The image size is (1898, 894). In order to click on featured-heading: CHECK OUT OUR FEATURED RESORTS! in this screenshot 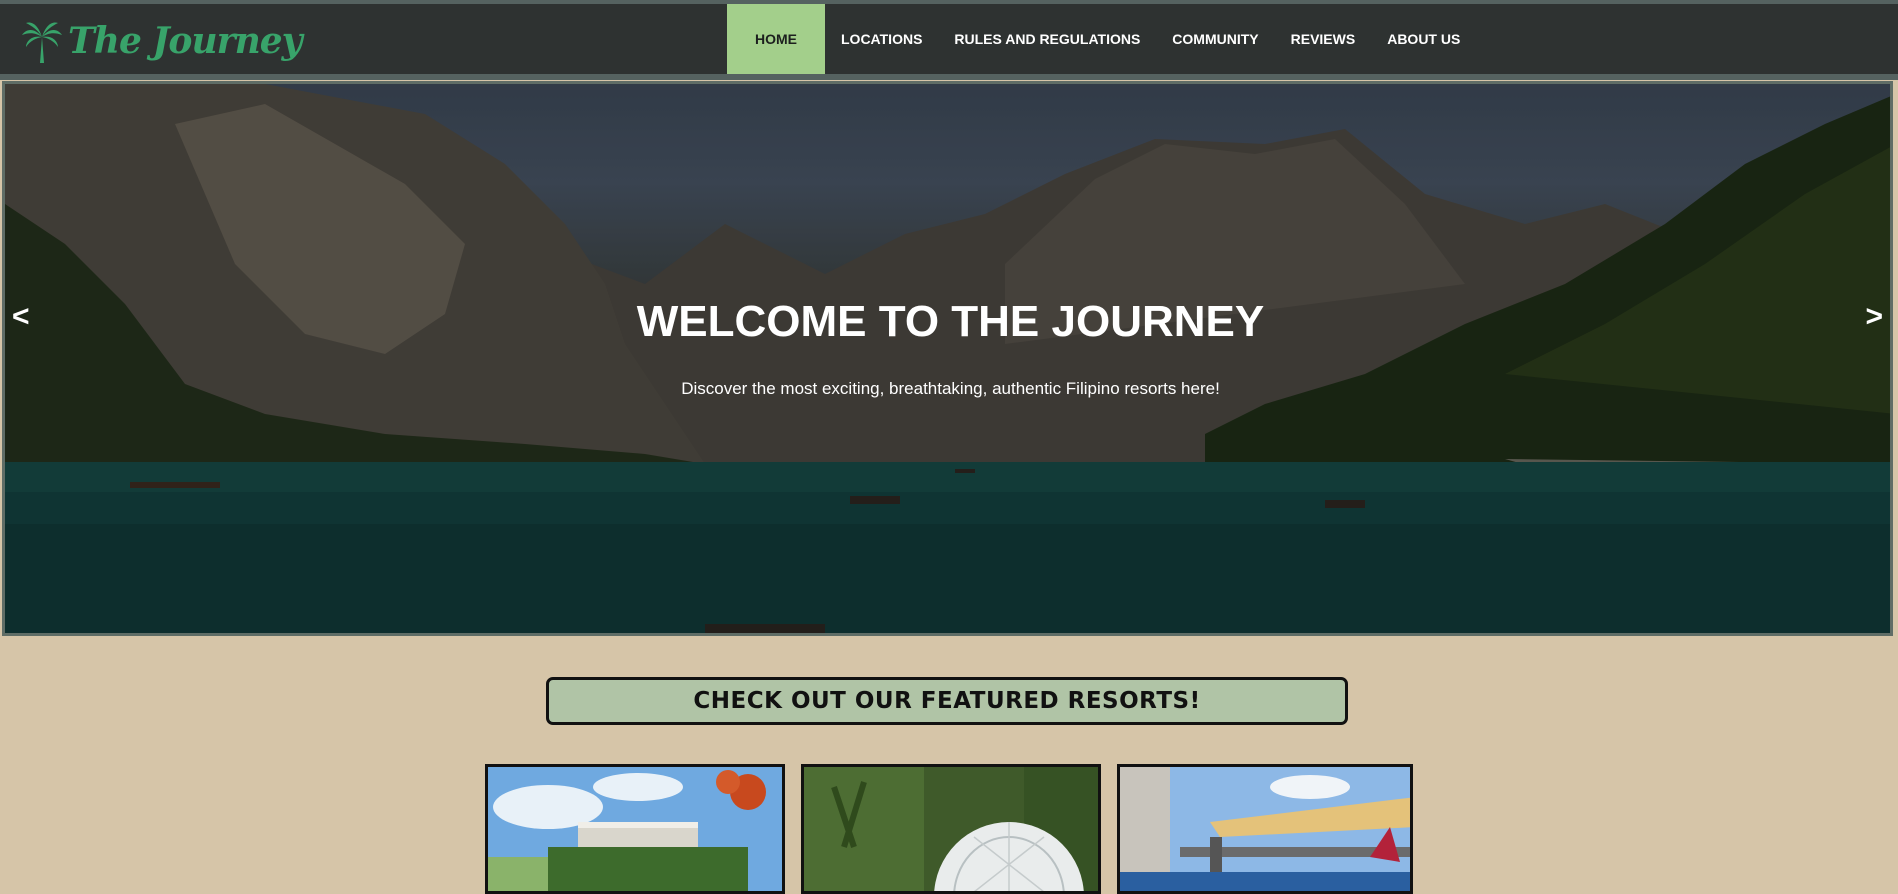, I will do `click(947, 701)`.